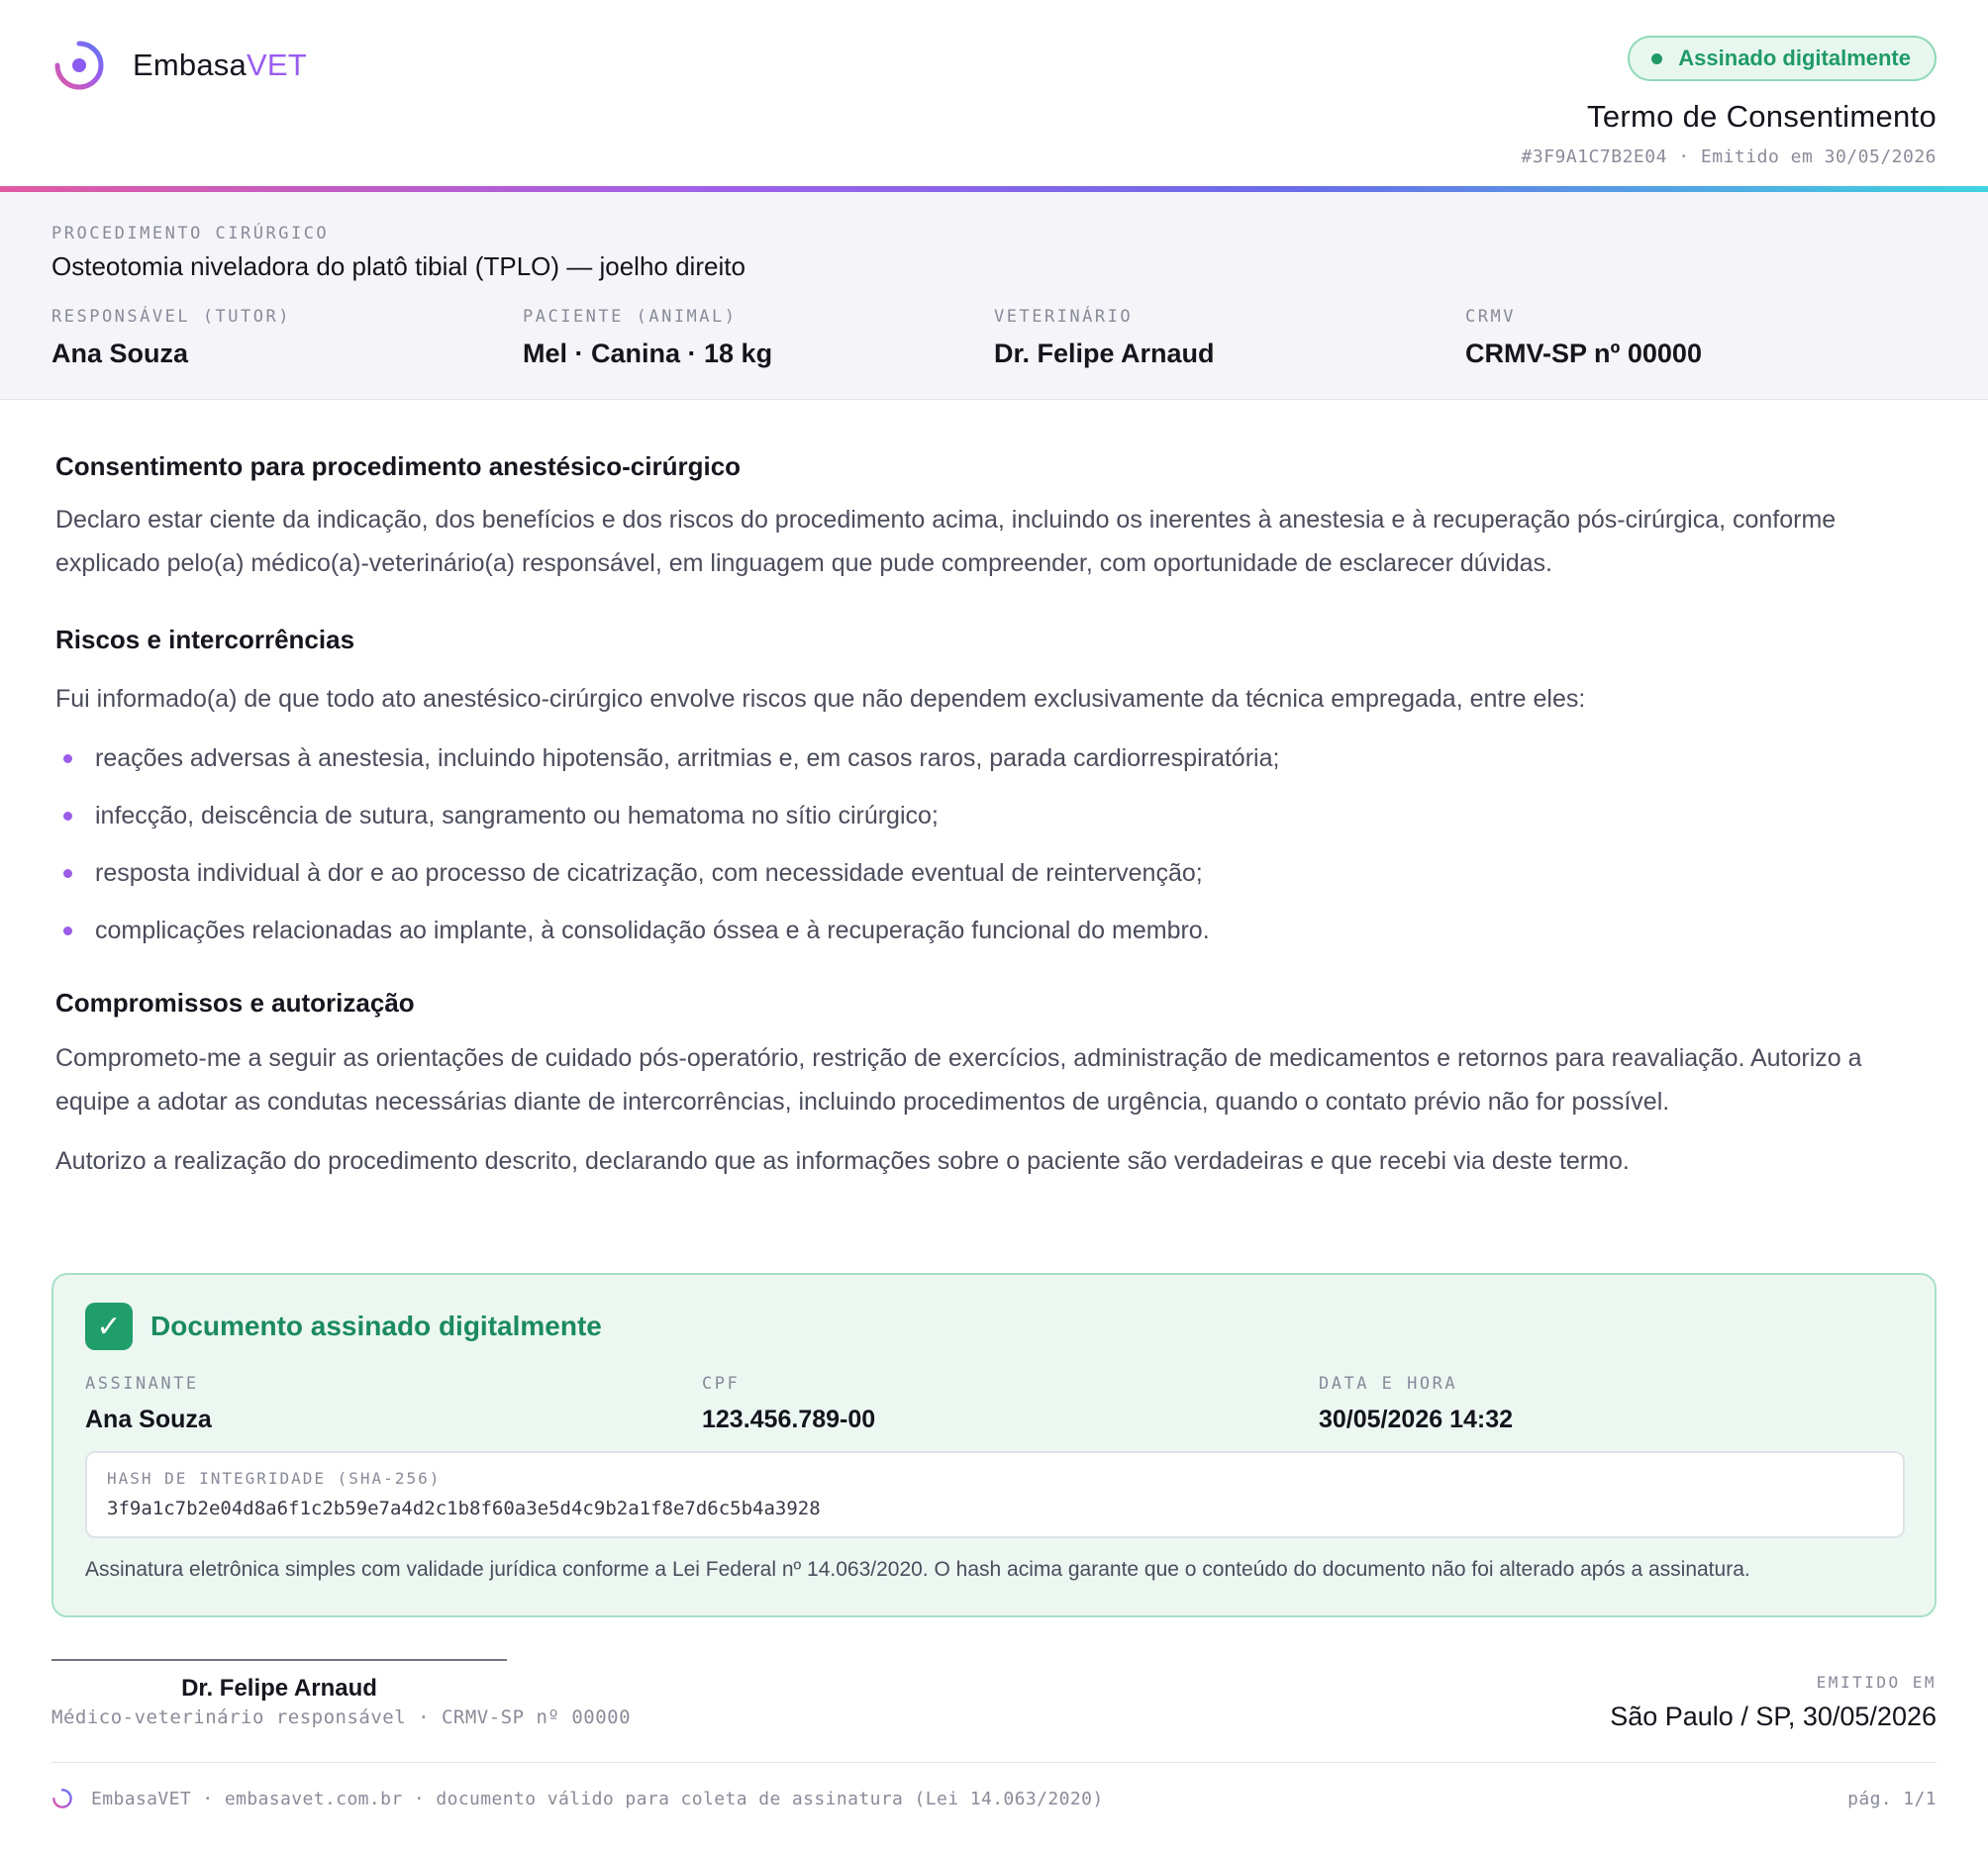  I want to click on field-label: CRMV, so click(1490, 317).